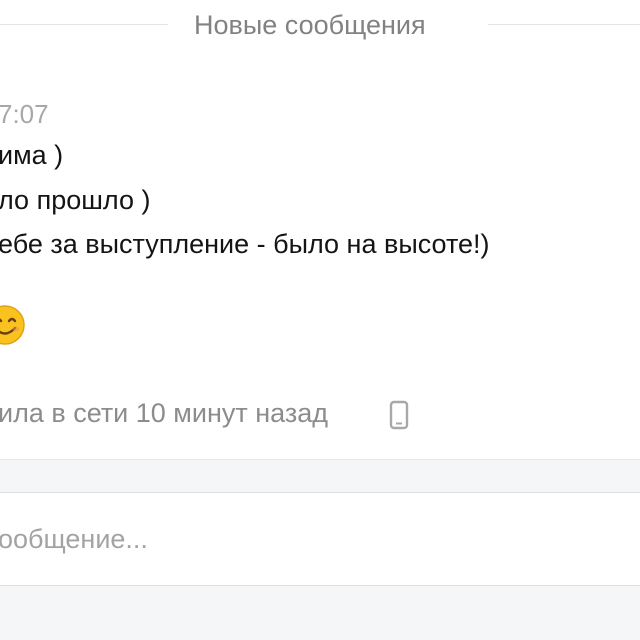  What do you see at coordinates (399, 415) in the screenshot?
I see `mobile-phone-icon` at bounding box center [399, 415].